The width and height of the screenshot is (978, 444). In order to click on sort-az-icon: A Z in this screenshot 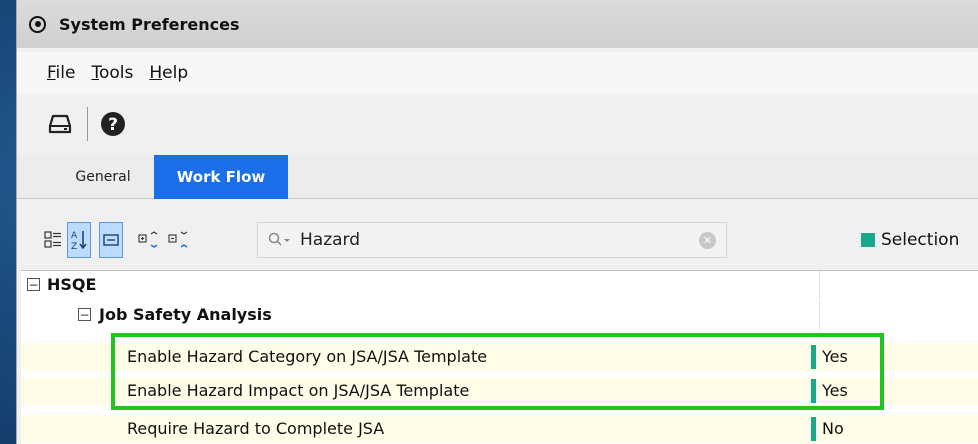, I will do `click(79, 241)`.